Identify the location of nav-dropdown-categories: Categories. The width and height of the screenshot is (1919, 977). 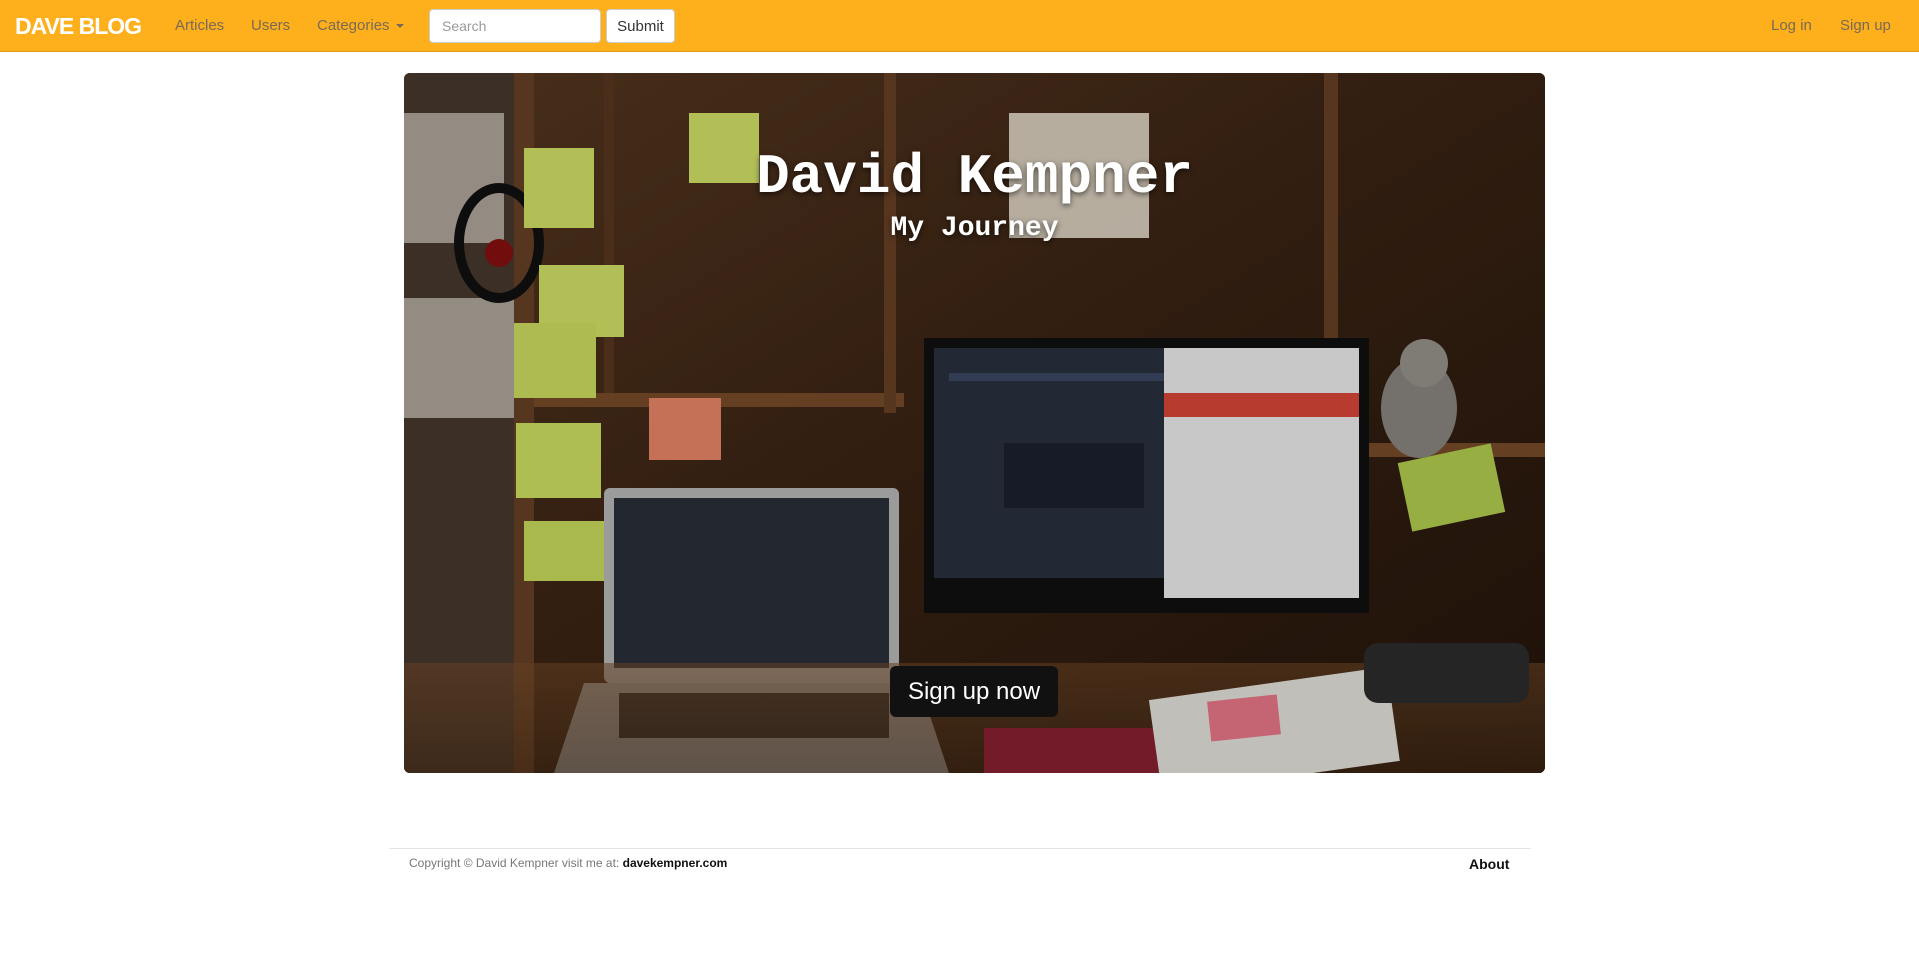
(360, 25).